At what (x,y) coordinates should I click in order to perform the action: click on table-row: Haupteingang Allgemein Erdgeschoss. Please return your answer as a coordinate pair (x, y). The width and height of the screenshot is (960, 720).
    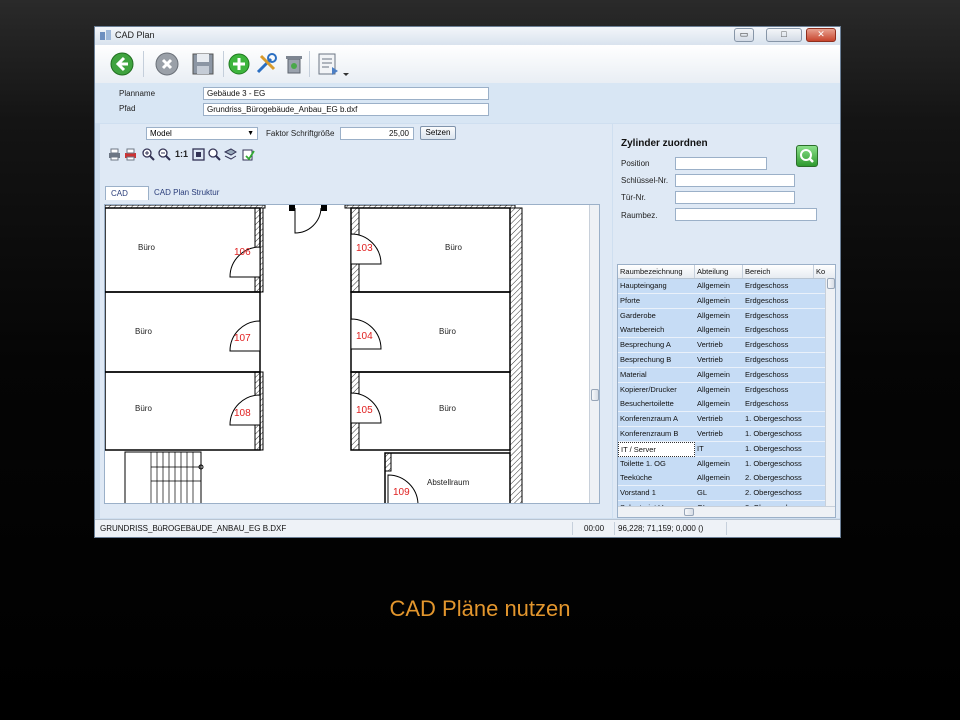
    Looking at the image, I should click on (721, 286).